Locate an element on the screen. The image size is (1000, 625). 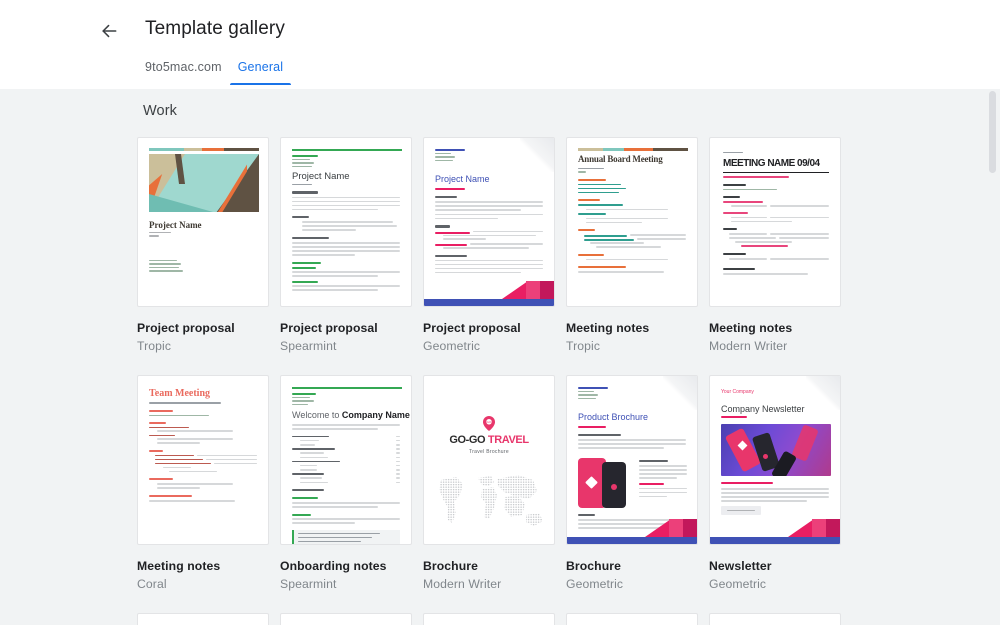
template-thumbnail: Annual Board Meeting is located at coordinates (632, 222).